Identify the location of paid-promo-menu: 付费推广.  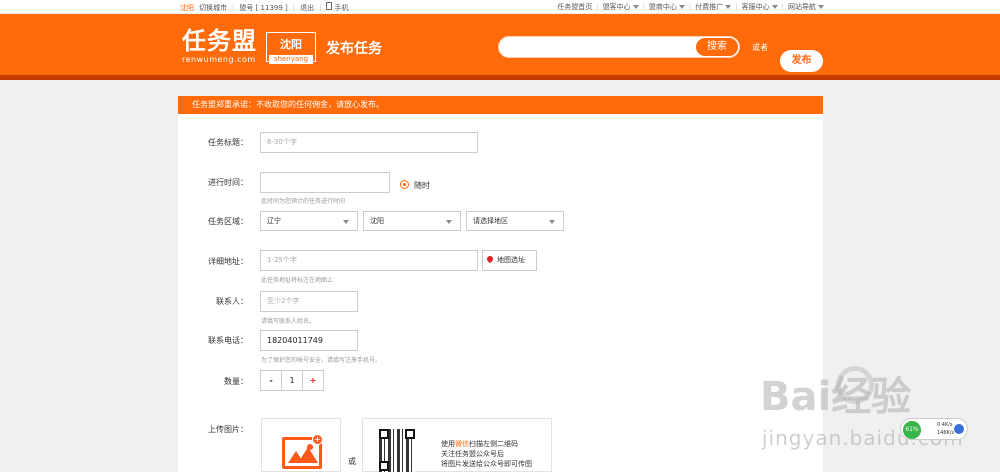
(713, 7).